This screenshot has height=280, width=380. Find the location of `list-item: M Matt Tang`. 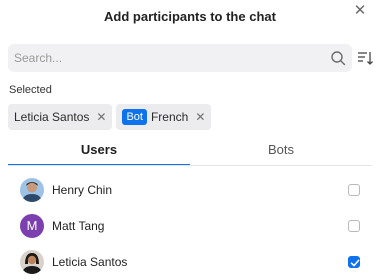

list-item: M Matt Tang is located at coordinates (190, 226).